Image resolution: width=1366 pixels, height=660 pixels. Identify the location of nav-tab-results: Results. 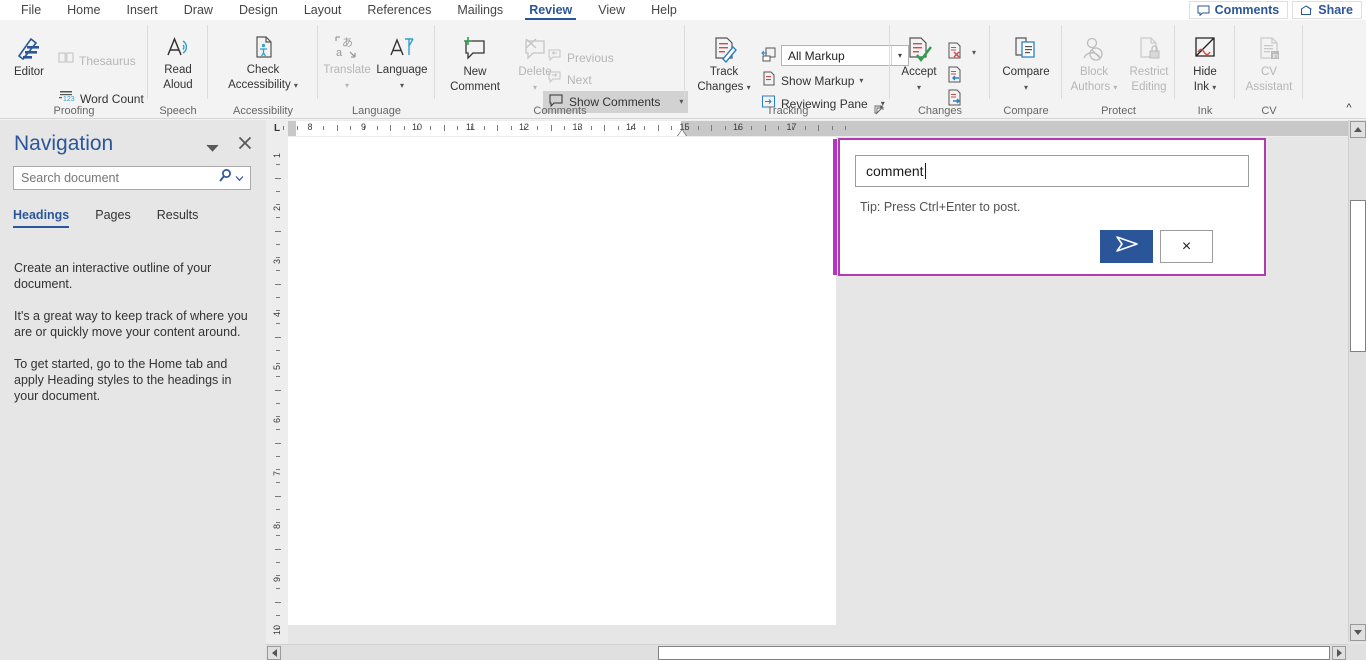
(185, 218).